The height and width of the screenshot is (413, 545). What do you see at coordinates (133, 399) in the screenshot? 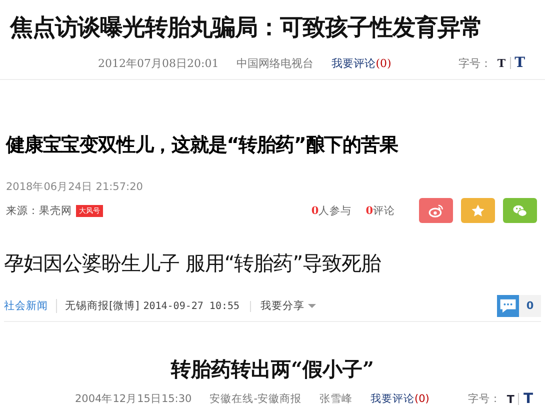
I see `publish-date: 2004年12月15日15:30` at bounding box center [133, 399].